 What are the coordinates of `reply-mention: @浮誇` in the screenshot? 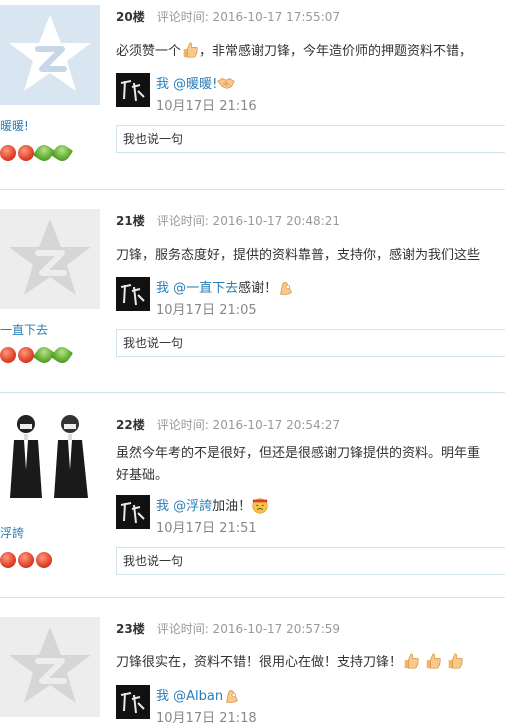 It's located at (192, 506).